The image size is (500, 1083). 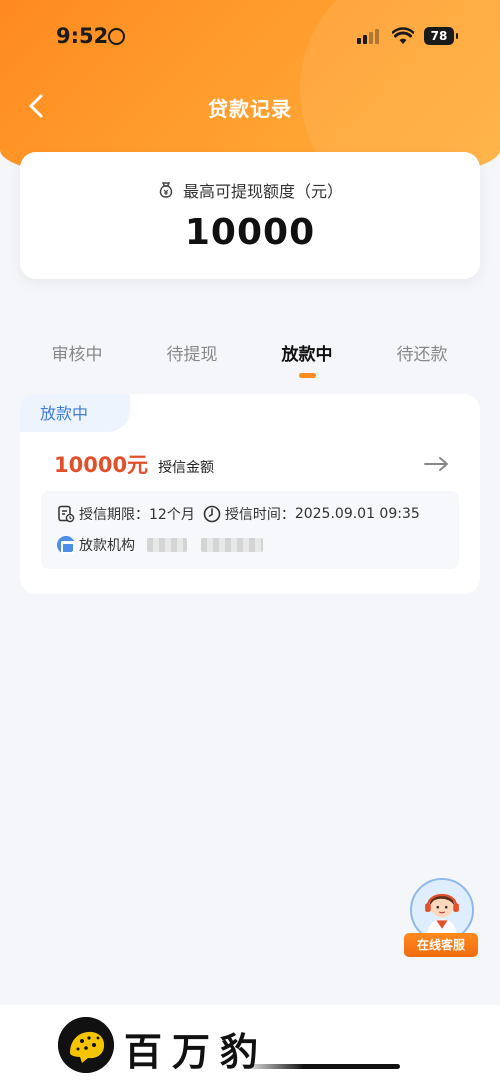 I want to click on battery-indicator: 78, so click(x=441, y=36).